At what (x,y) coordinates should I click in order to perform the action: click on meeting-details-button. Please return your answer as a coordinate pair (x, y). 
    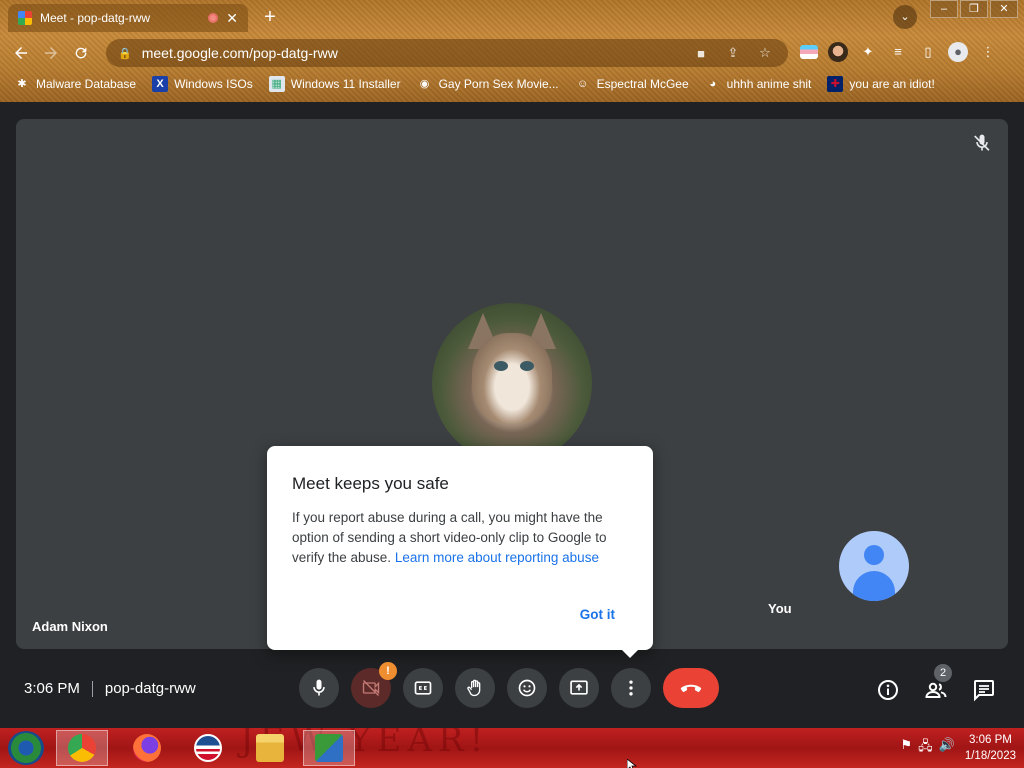
    Looking at the image, I should click on (888, 690).